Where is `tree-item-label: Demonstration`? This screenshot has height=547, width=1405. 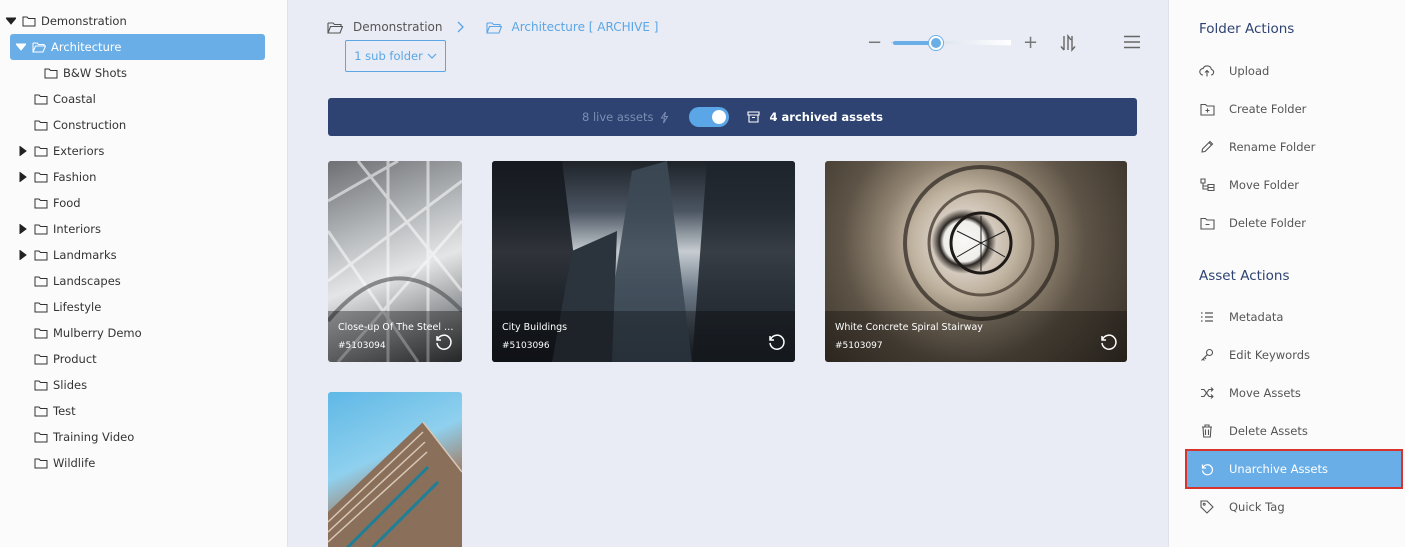 tree-item-label: Demonstration is located at coordinates (84, 21).